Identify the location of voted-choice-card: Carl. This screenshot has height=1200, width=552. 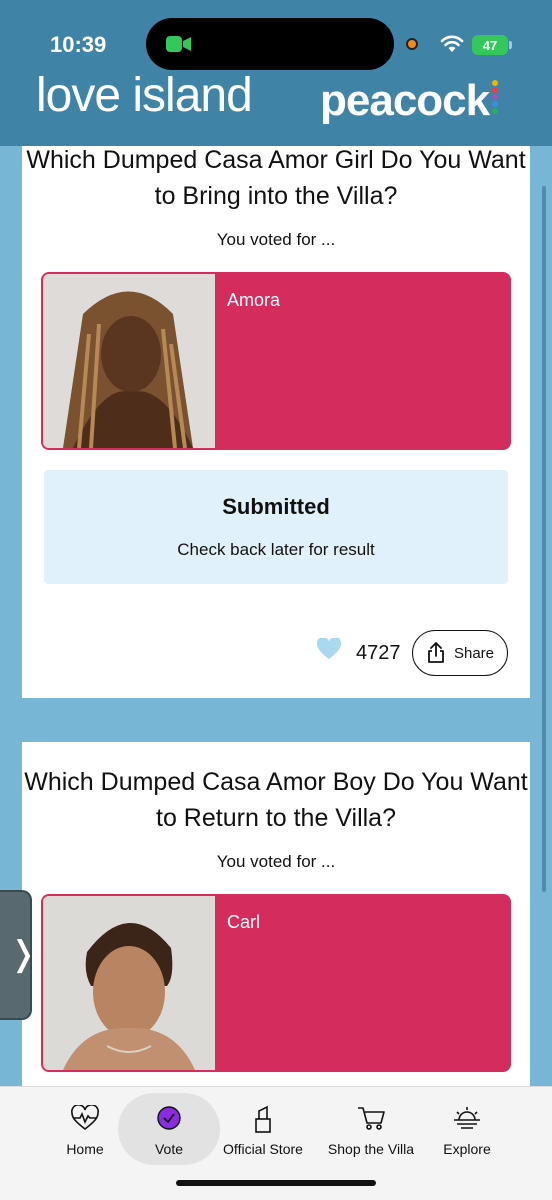
(276, 983).